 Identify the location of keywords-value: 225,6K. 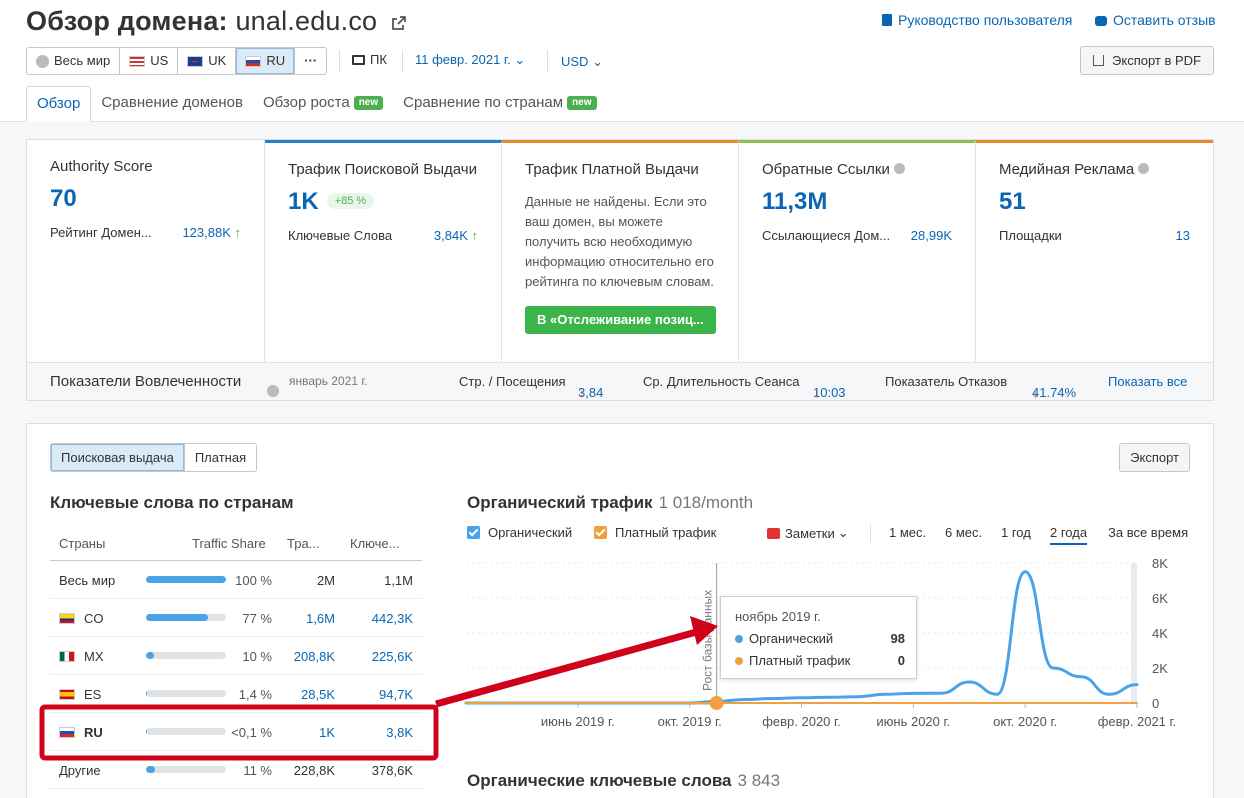
(392, 656).